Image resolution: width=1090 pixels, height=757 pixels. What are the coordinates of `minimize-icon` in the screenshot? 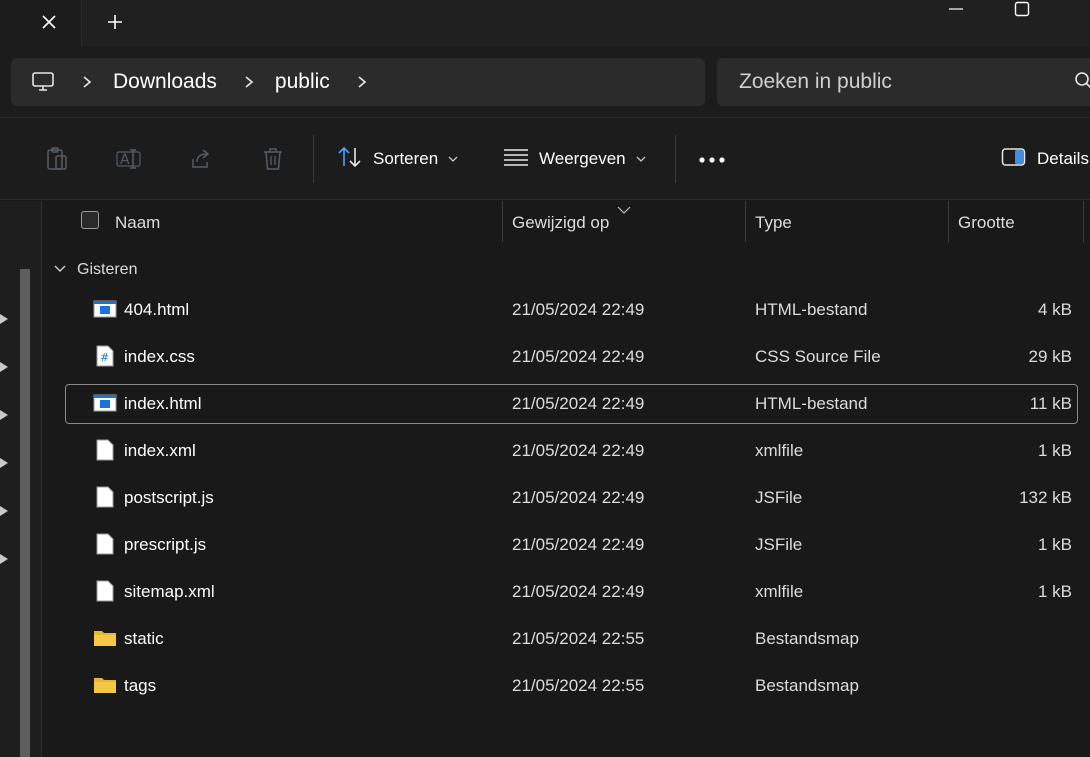 It's located at (956, 9).